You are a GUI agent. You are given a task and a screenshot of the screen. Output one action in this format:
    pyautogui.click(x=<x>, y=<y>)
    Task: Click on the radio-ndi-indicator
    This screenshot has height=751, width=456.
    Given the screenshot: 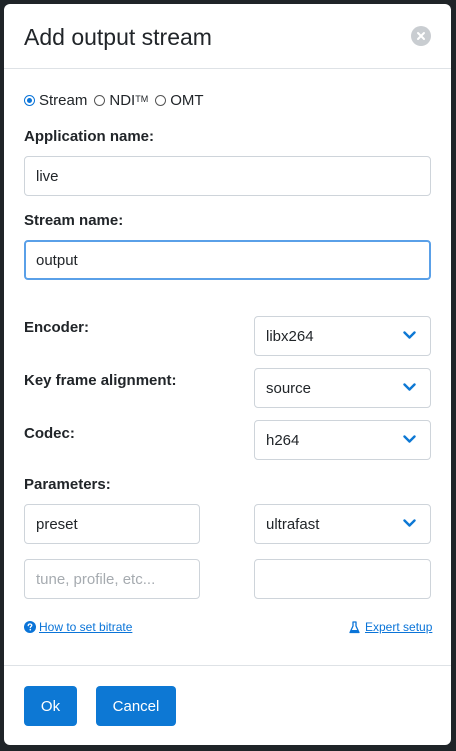 What is the action you would take?
    pyautogui.click(x=100, y=100)
    